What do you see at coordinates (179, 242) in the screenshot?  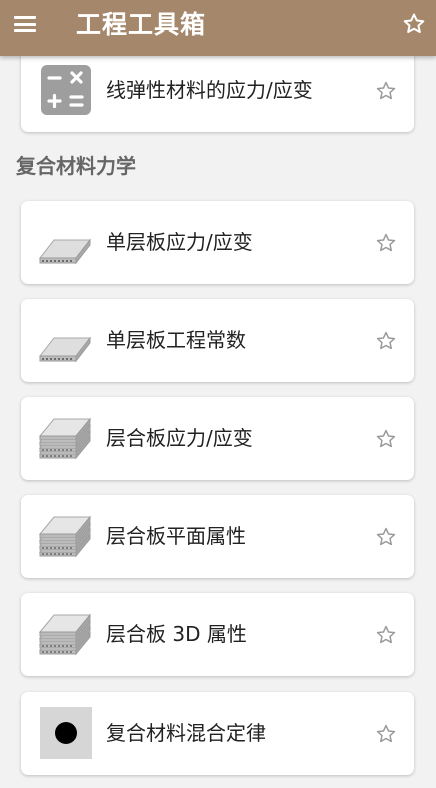 I see `tool-card-label: 单层板应力/应变` at bounding box center [179, 242].